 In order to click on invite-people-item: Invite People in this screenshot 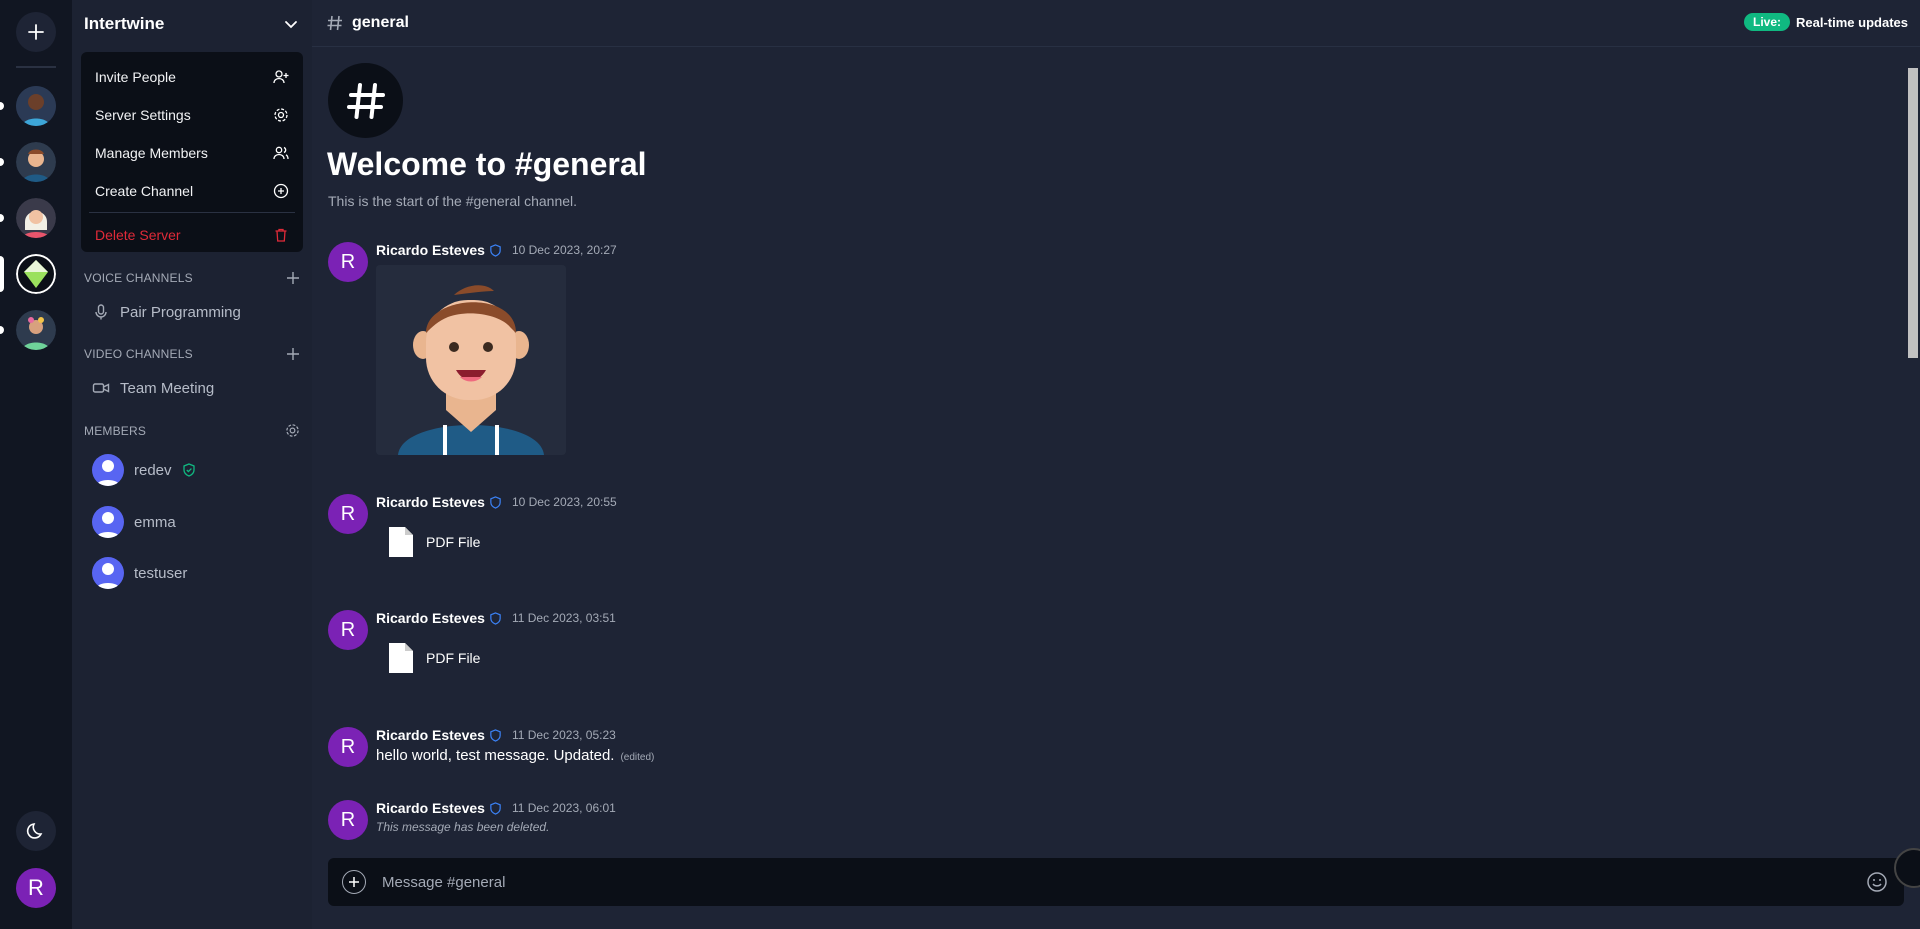, I will do `click(192, 77)`.